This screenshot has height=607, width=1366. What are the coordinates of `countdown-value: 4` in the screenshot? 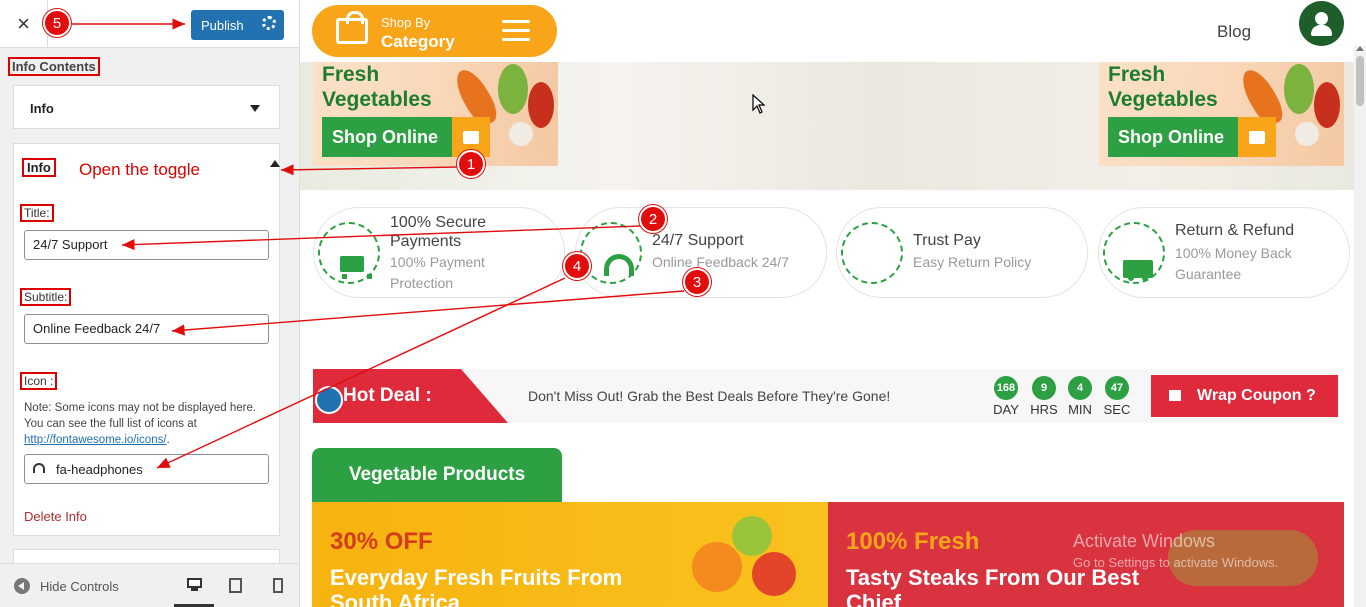 It's located at (1080, 388).